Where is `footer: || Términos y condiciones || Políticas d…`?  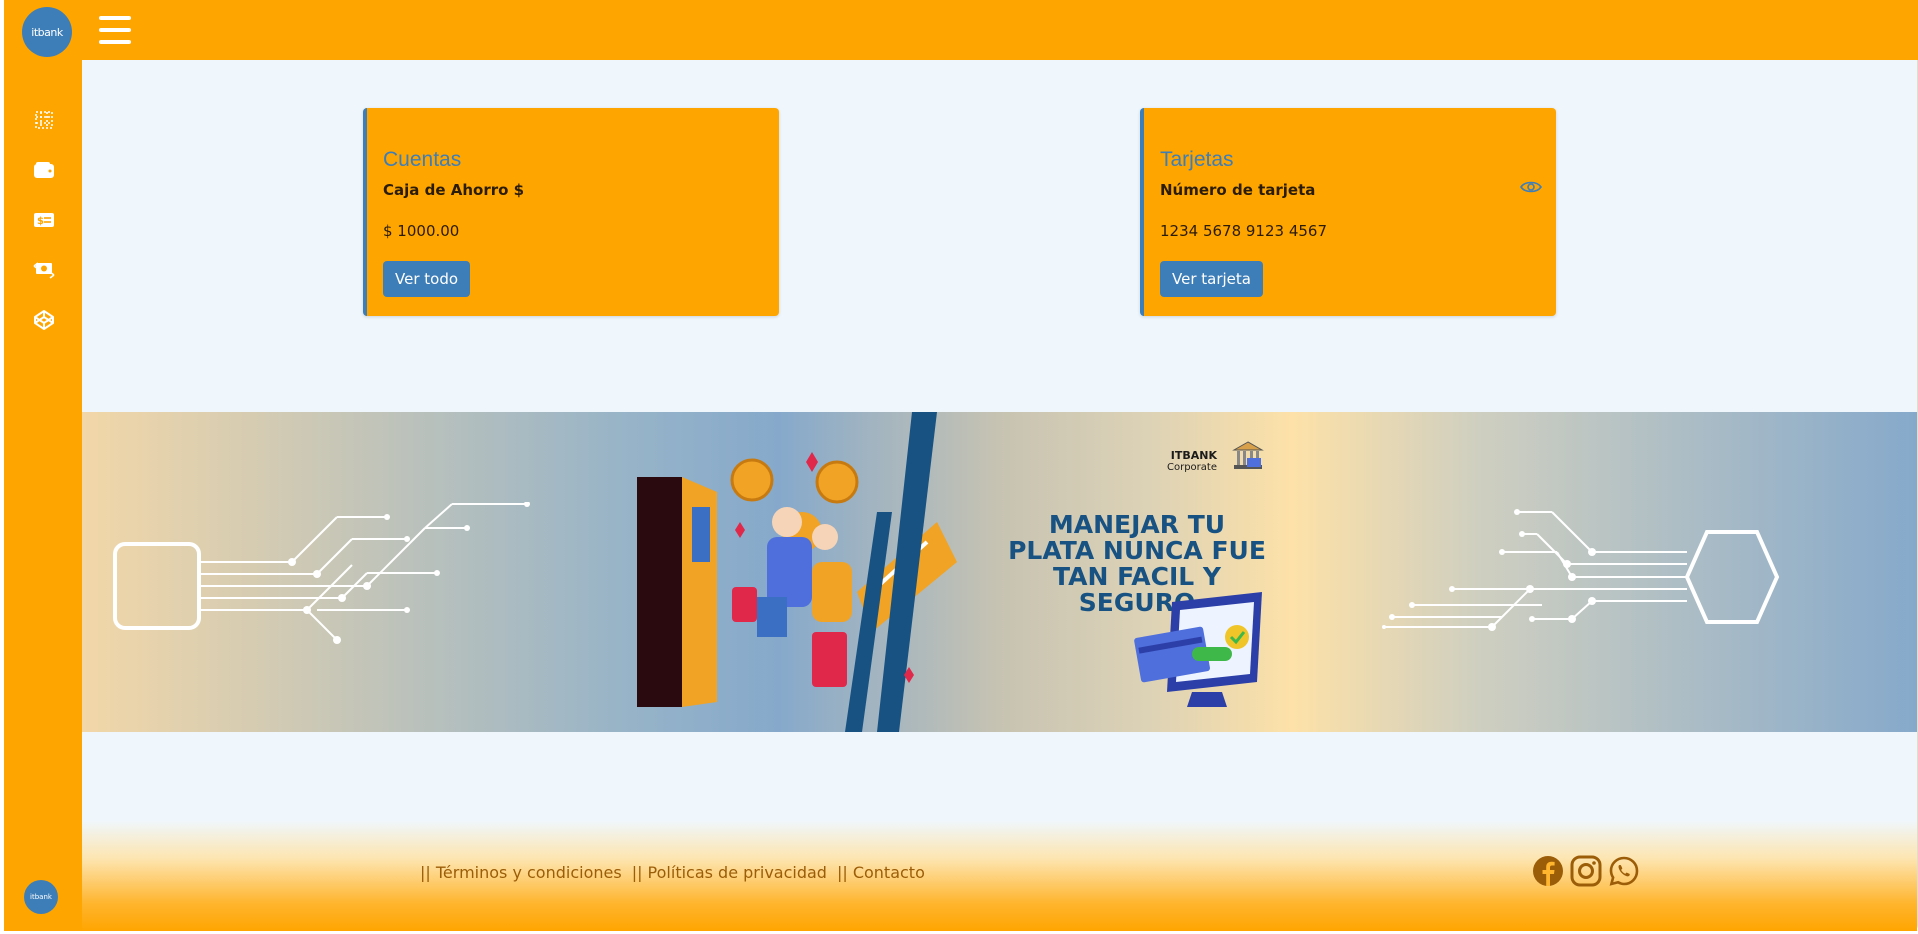 footer: || Términos y condiciones || Políticas d… is located at coordinates (999, 875).